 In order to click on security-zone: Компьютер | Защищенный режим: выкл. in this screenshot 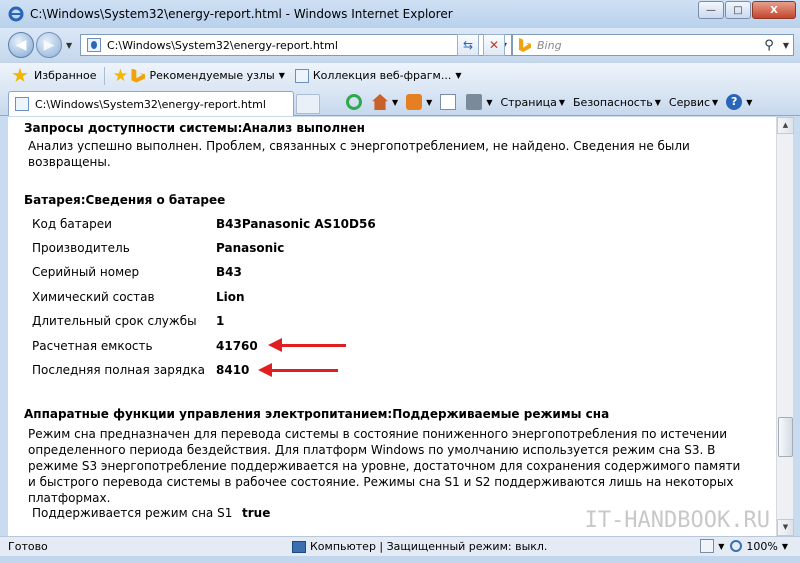, I will do `click(419, 546)`.